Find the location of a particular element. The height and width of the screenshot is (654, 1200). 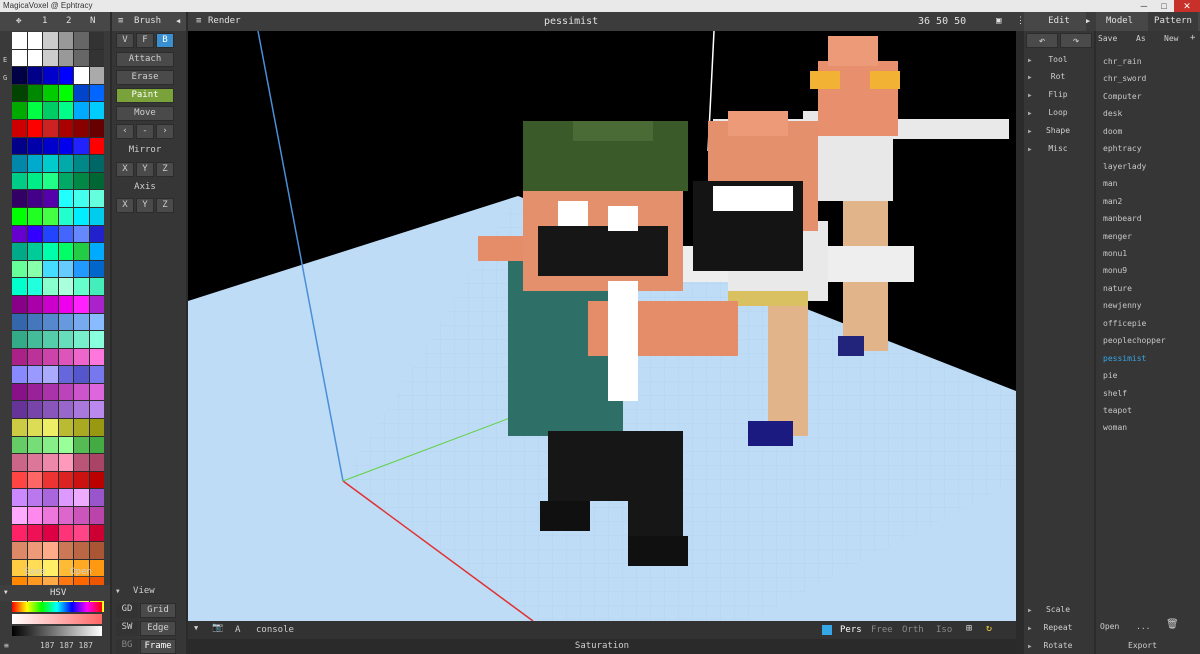

edit-rot: ▶ Rot is located at coordinates (1059, 77).